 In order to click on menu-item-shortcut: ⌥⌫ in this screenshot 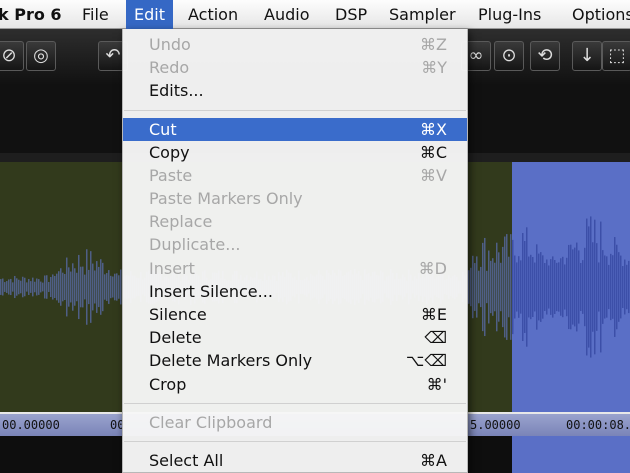, I will do `click(426, 360)`.